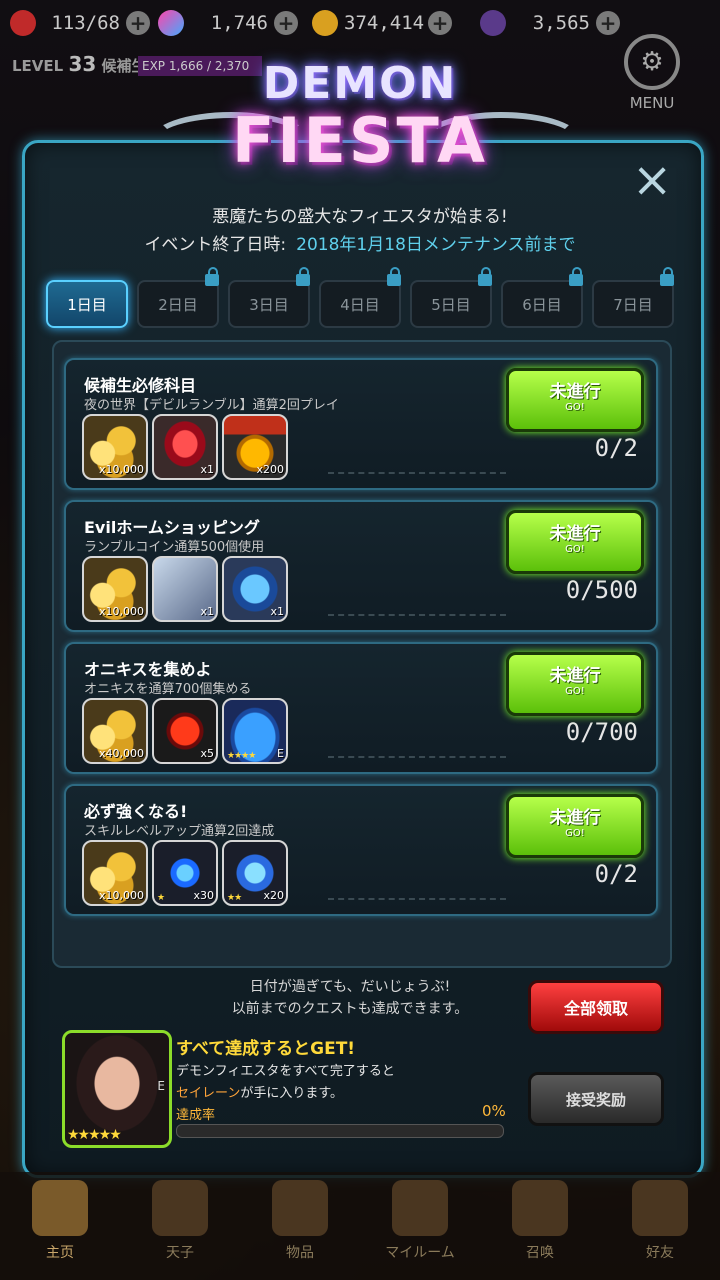 This screenshot has height=1280, width=720. What do you see at coordinates (138, 23) in the screenshot?
I see `hearts-plus-button: +` at bounding box center [138, 23].